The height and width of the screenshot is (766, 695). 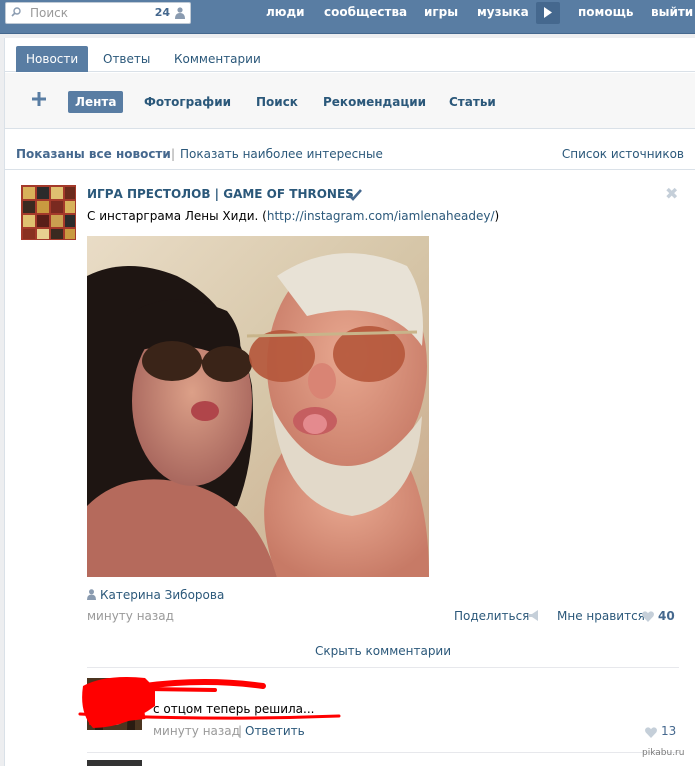 I want to click on nav-music: музыка, so click(x=503, y=12).